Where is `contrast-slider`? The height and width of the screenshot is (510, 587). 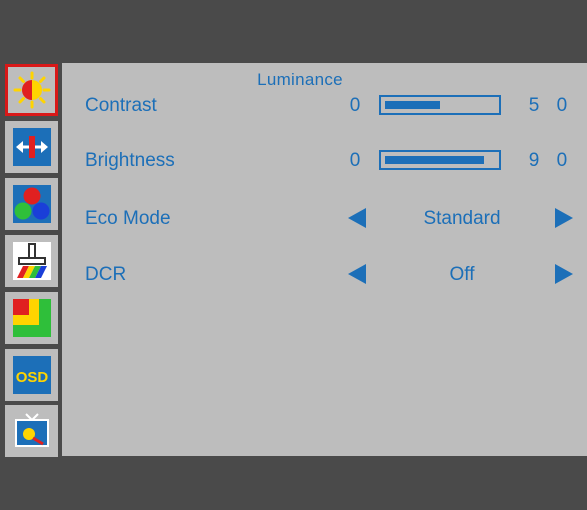 contrast-slider is located at coordinates (440, 105).